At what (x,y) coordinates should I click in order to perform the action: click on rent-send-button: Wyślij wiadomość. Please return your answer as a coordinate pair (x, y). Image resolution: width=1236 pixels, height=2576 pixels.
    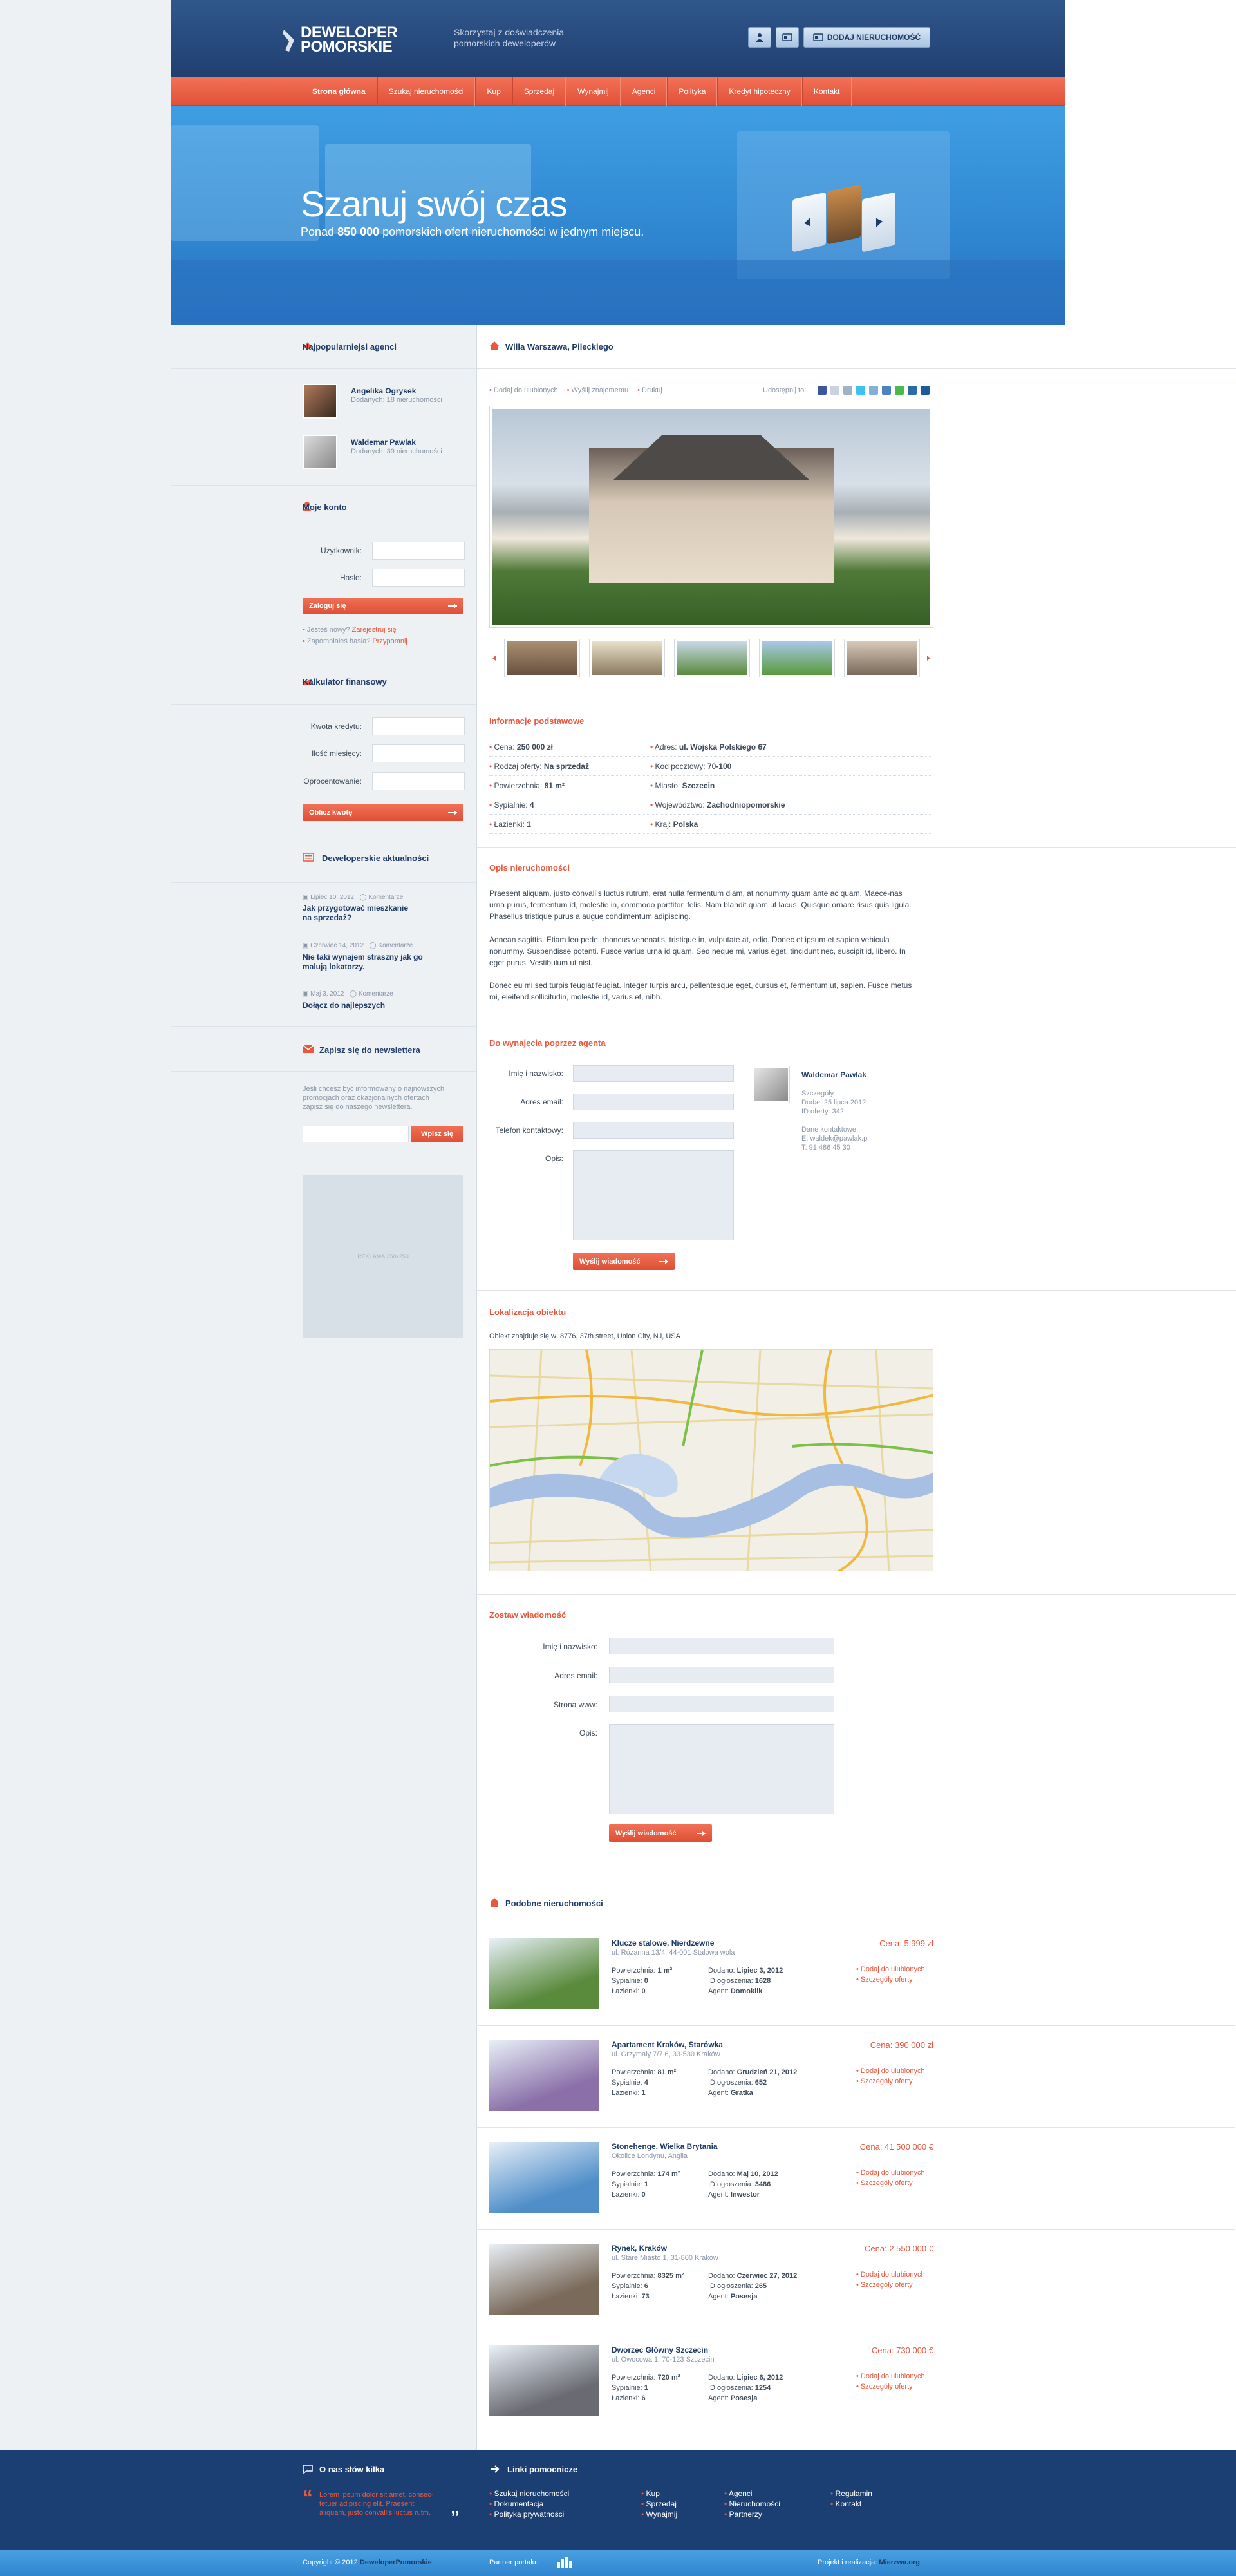
    Looking at the image, I should click on (624, 1261).